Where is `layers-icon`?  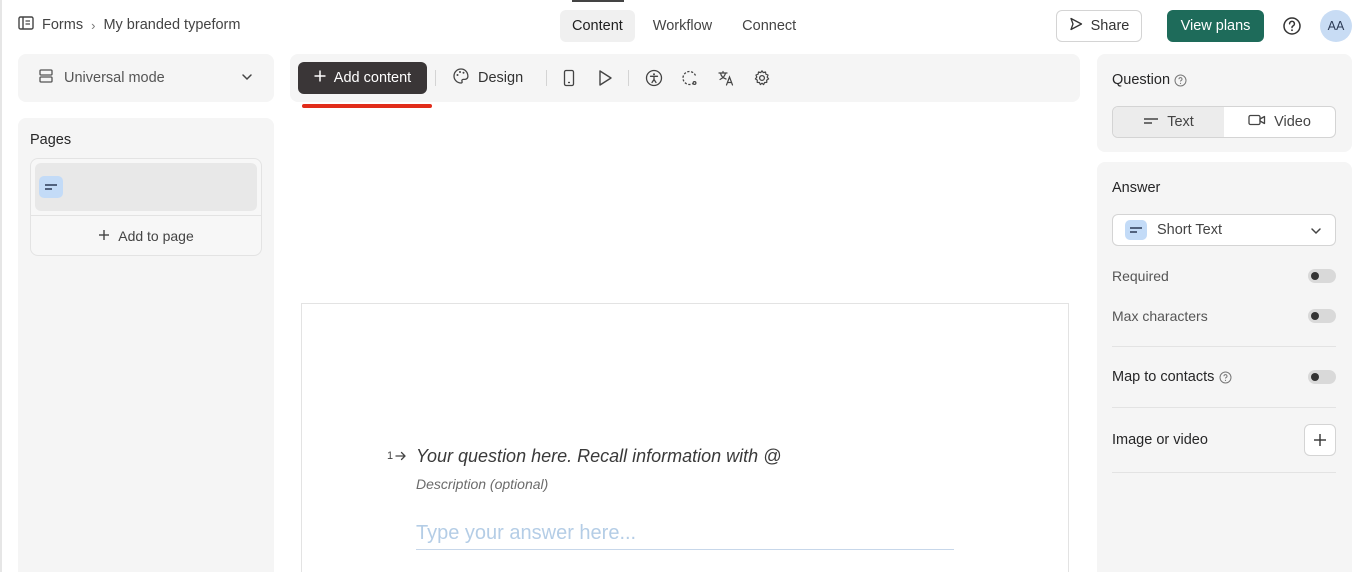
layers-icon is located at coordinates (46, 78).